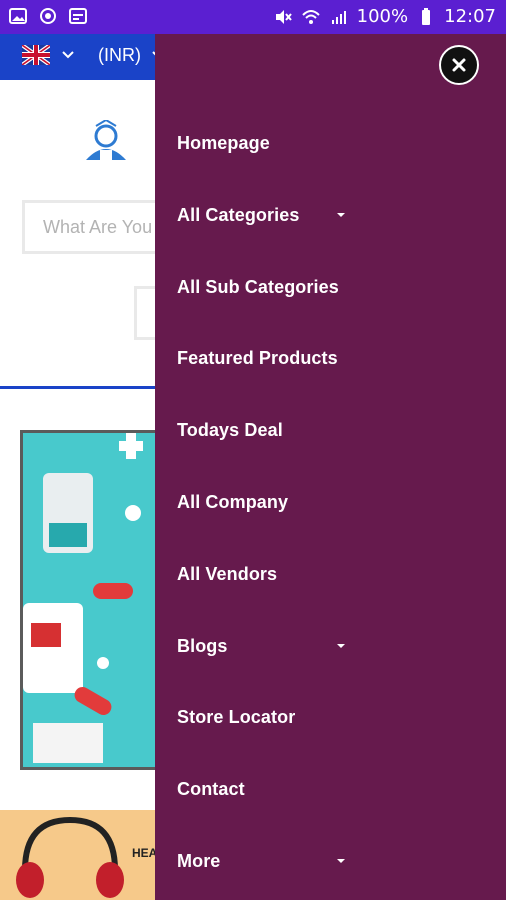 This screenshot has width=506, height=922. I want to click on menu-item-label: Homepage, so click(223, 143).